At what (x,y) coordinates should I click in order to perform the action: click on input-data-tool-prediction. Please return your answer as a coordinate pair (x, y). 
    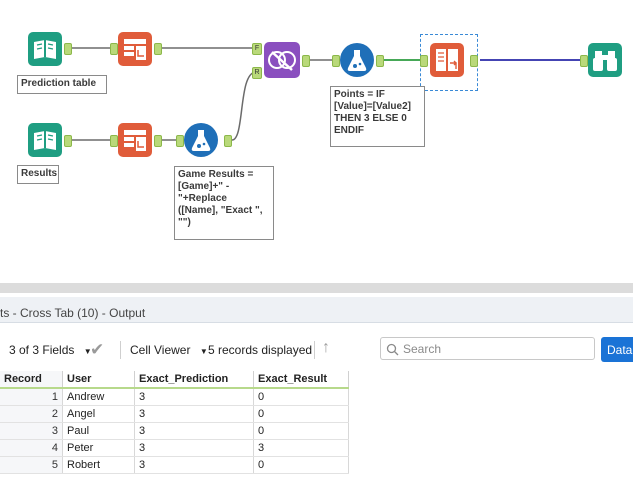
    Looking at the image, I should click on (45, 49).